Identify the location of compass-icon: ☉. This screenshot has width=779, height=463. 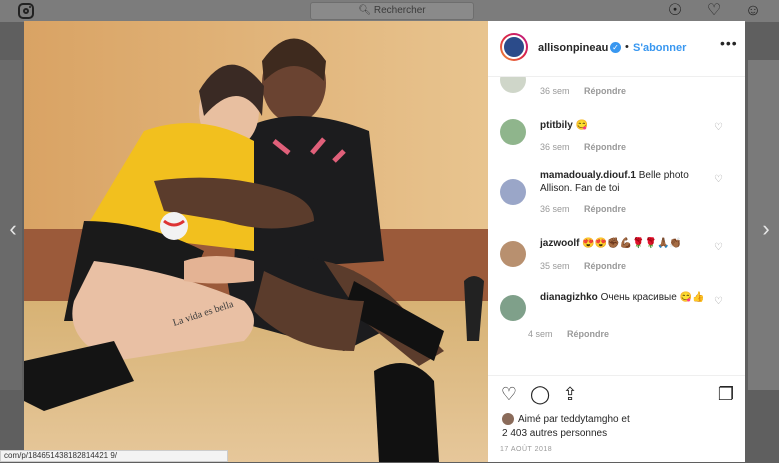
(675, 11).